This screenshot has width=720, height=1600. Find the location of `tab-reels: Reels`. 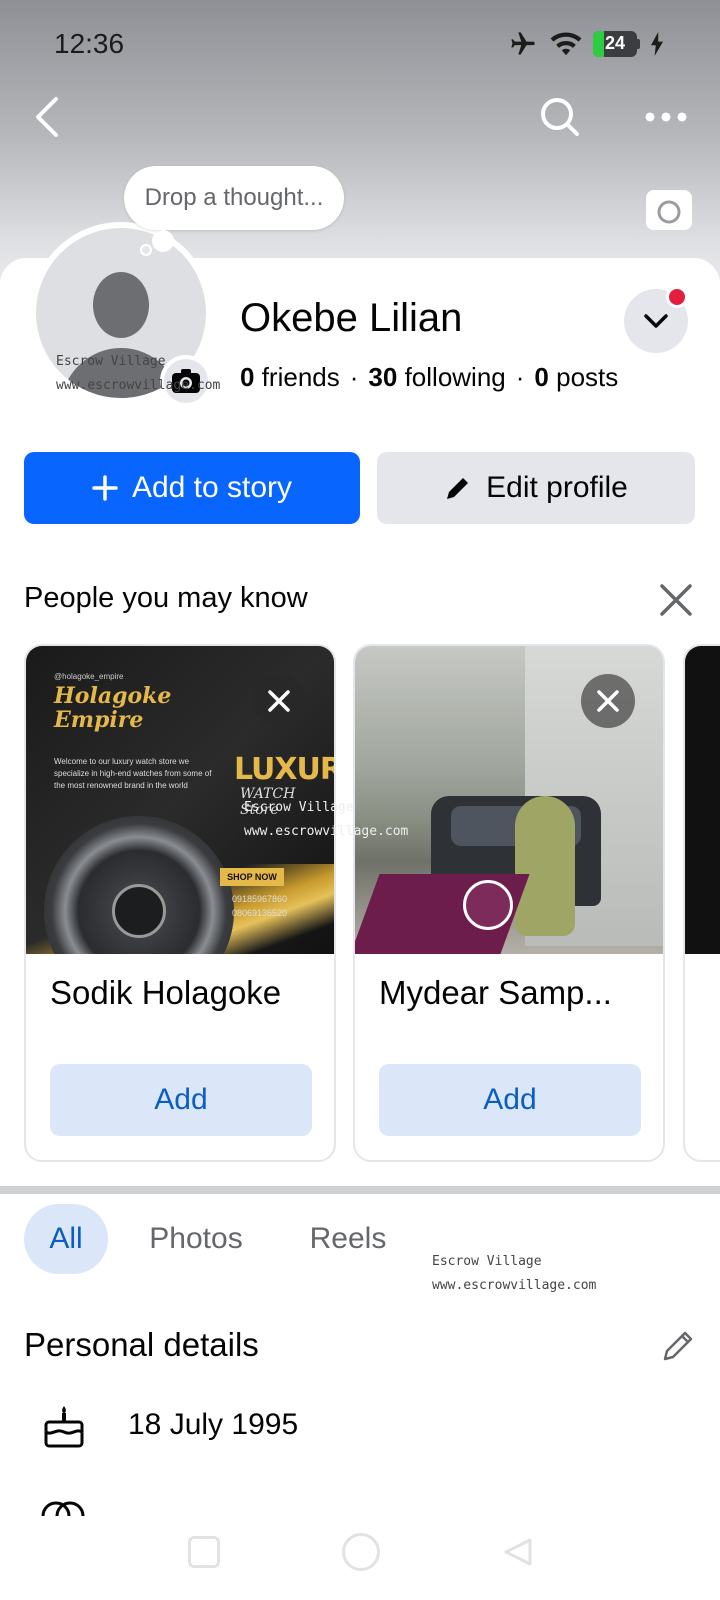

tab-reels: Reels is located at coordinates (348, 1239).